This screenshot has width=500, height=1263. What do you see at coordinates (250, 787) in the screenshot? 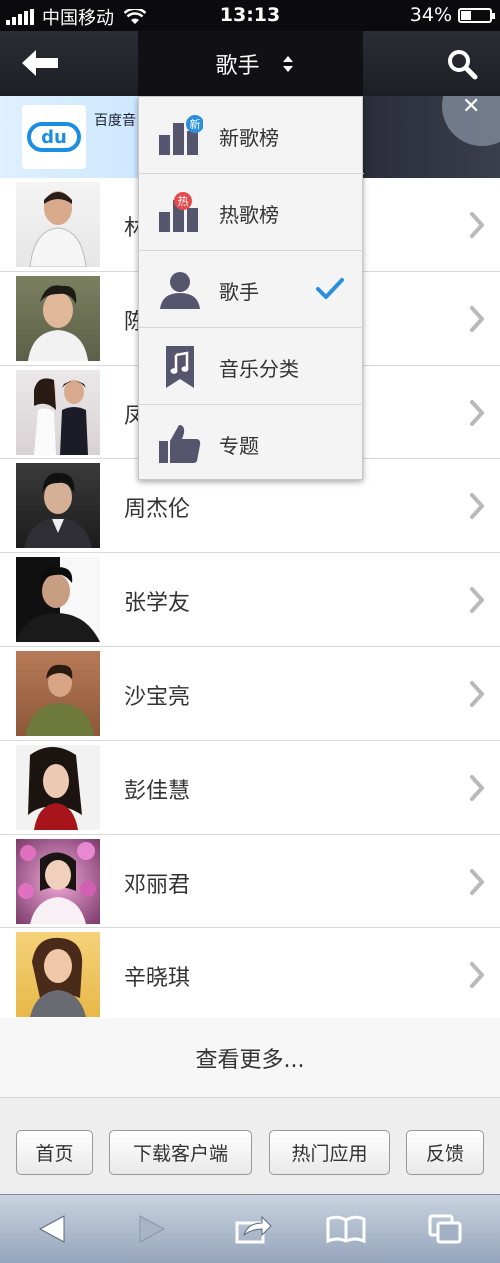
I see `list-item: 彭佳慧` at bounding box center [250, 787].